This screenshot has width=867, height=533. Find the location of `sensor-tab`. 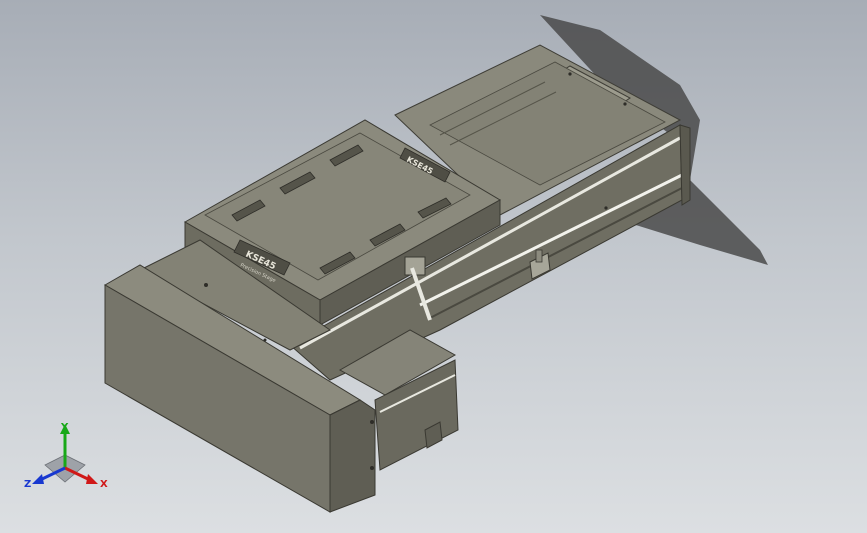

sensor-tab is located at coordinates (539, 256).